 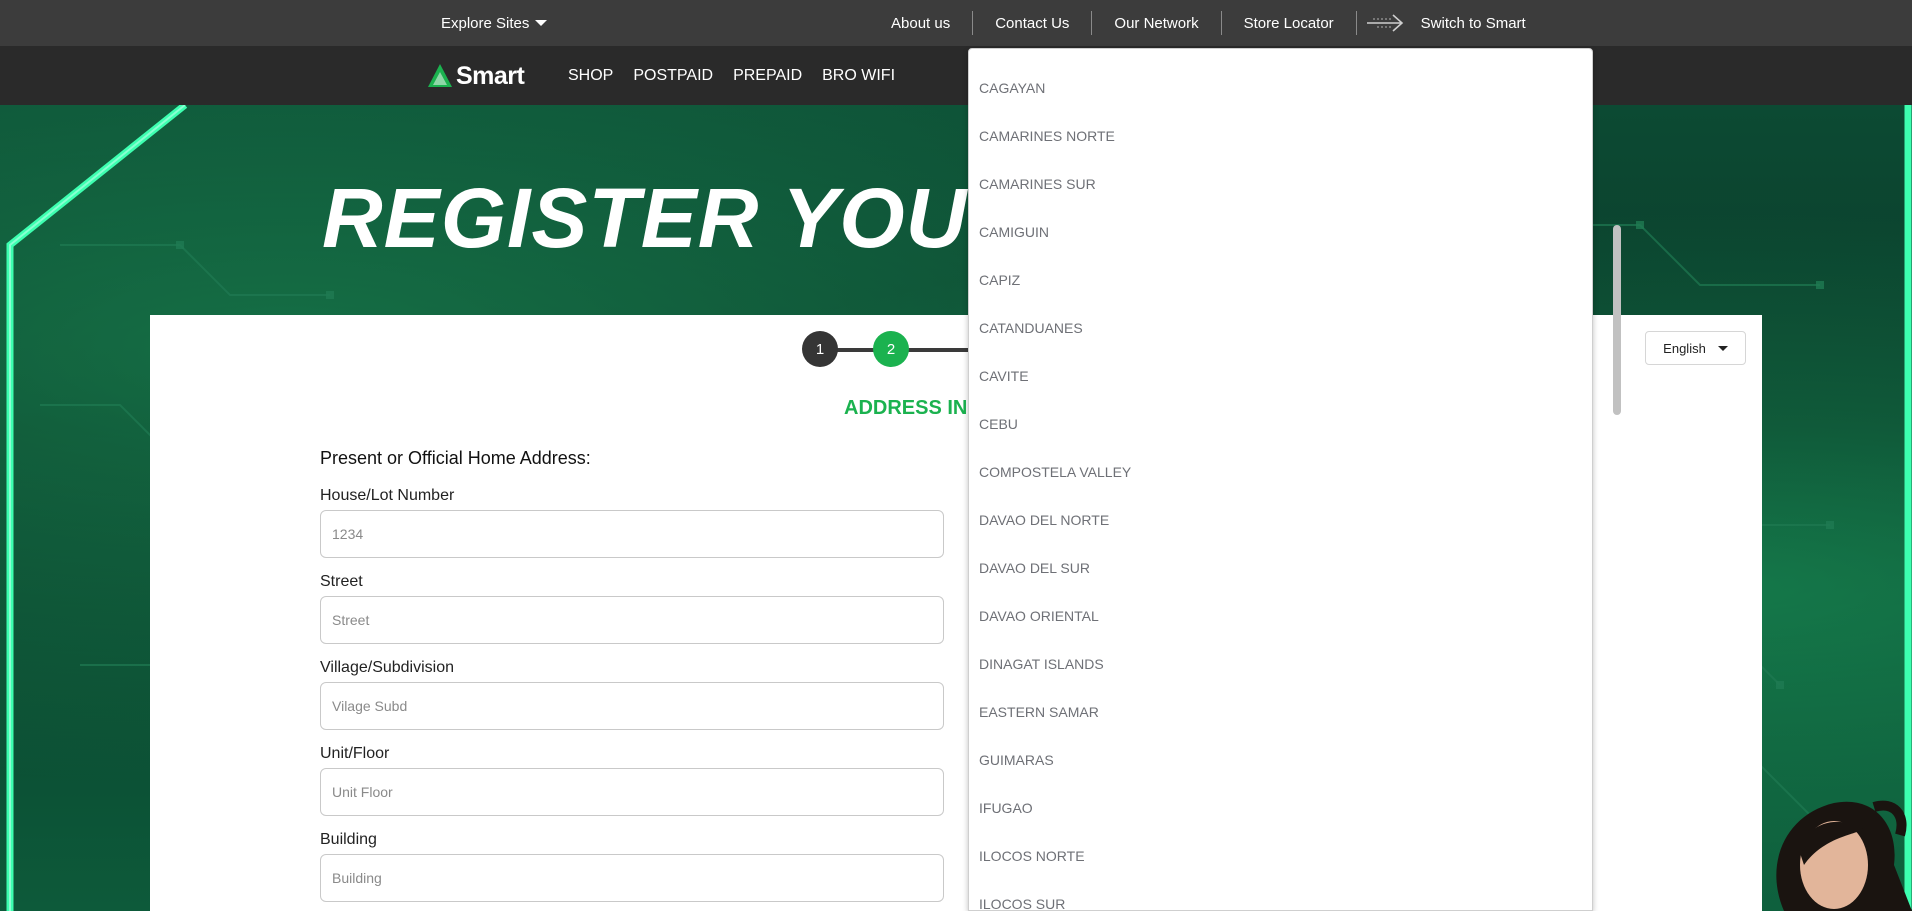 I want to click on dropdown-scrollbar-thumb, so click(x=1617, y=320).